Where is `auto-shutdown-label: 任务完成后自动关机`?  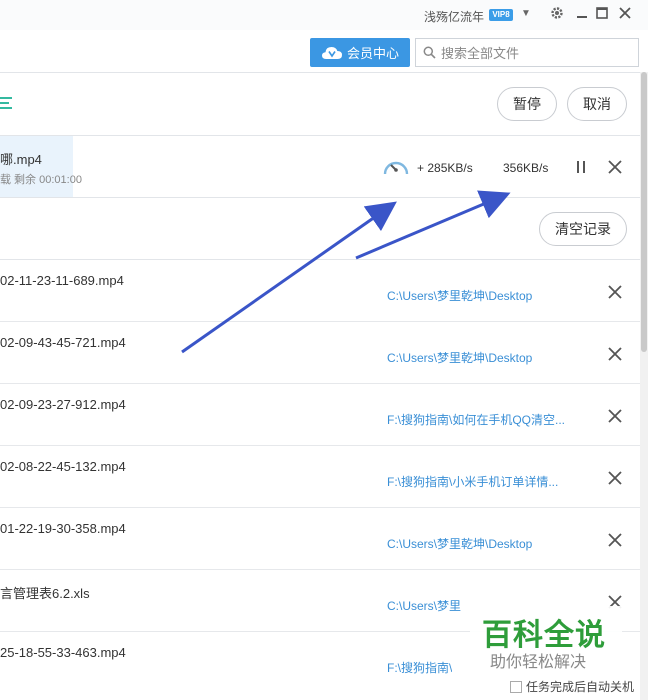
auto-shutdown-label: 任务完成后自动关机 is located at coordinates (580, 687).